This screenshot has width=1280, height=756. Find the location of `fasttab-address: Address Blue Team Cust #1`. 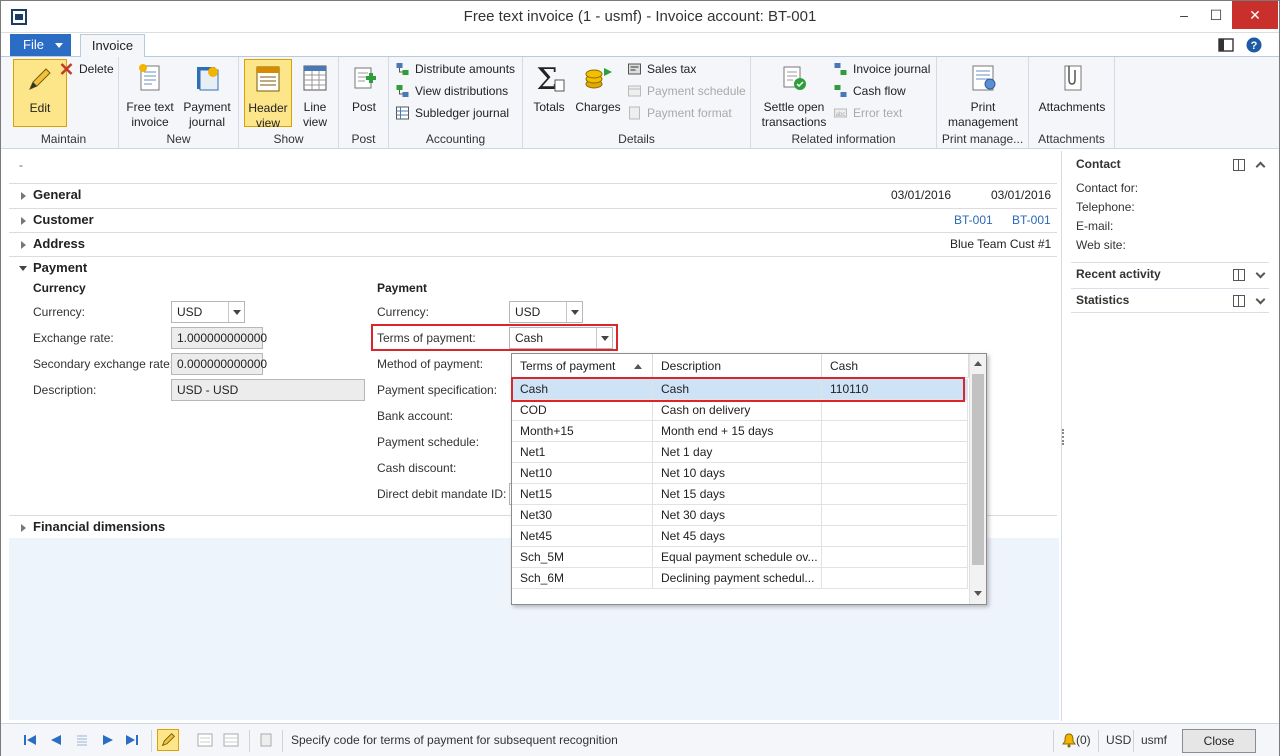

fasttab-address: Address Blue Team Cust #1 is located at coordinates (533, 244).